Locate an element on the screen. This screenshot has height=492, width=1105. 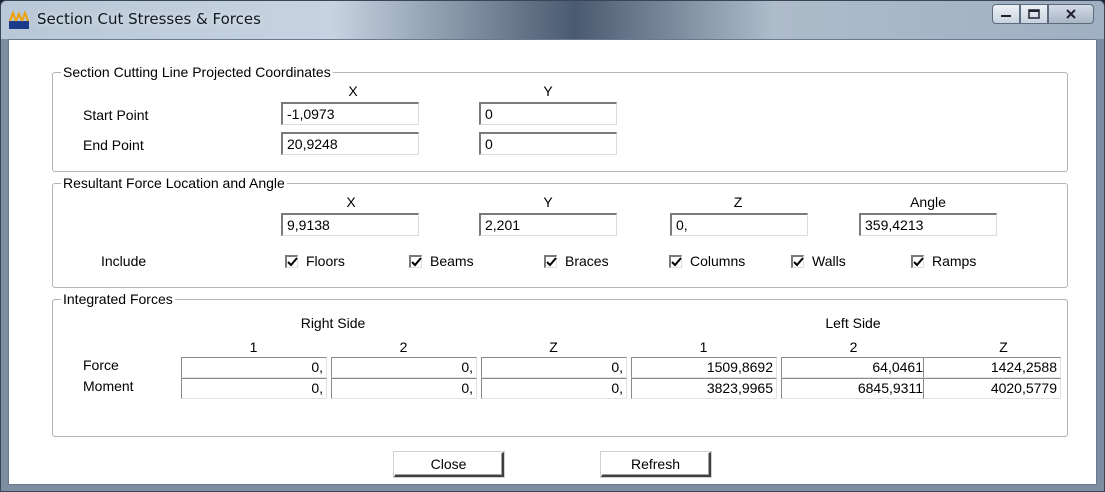
resultant-y-field: 2,201 is located at coordinates (548, 224).